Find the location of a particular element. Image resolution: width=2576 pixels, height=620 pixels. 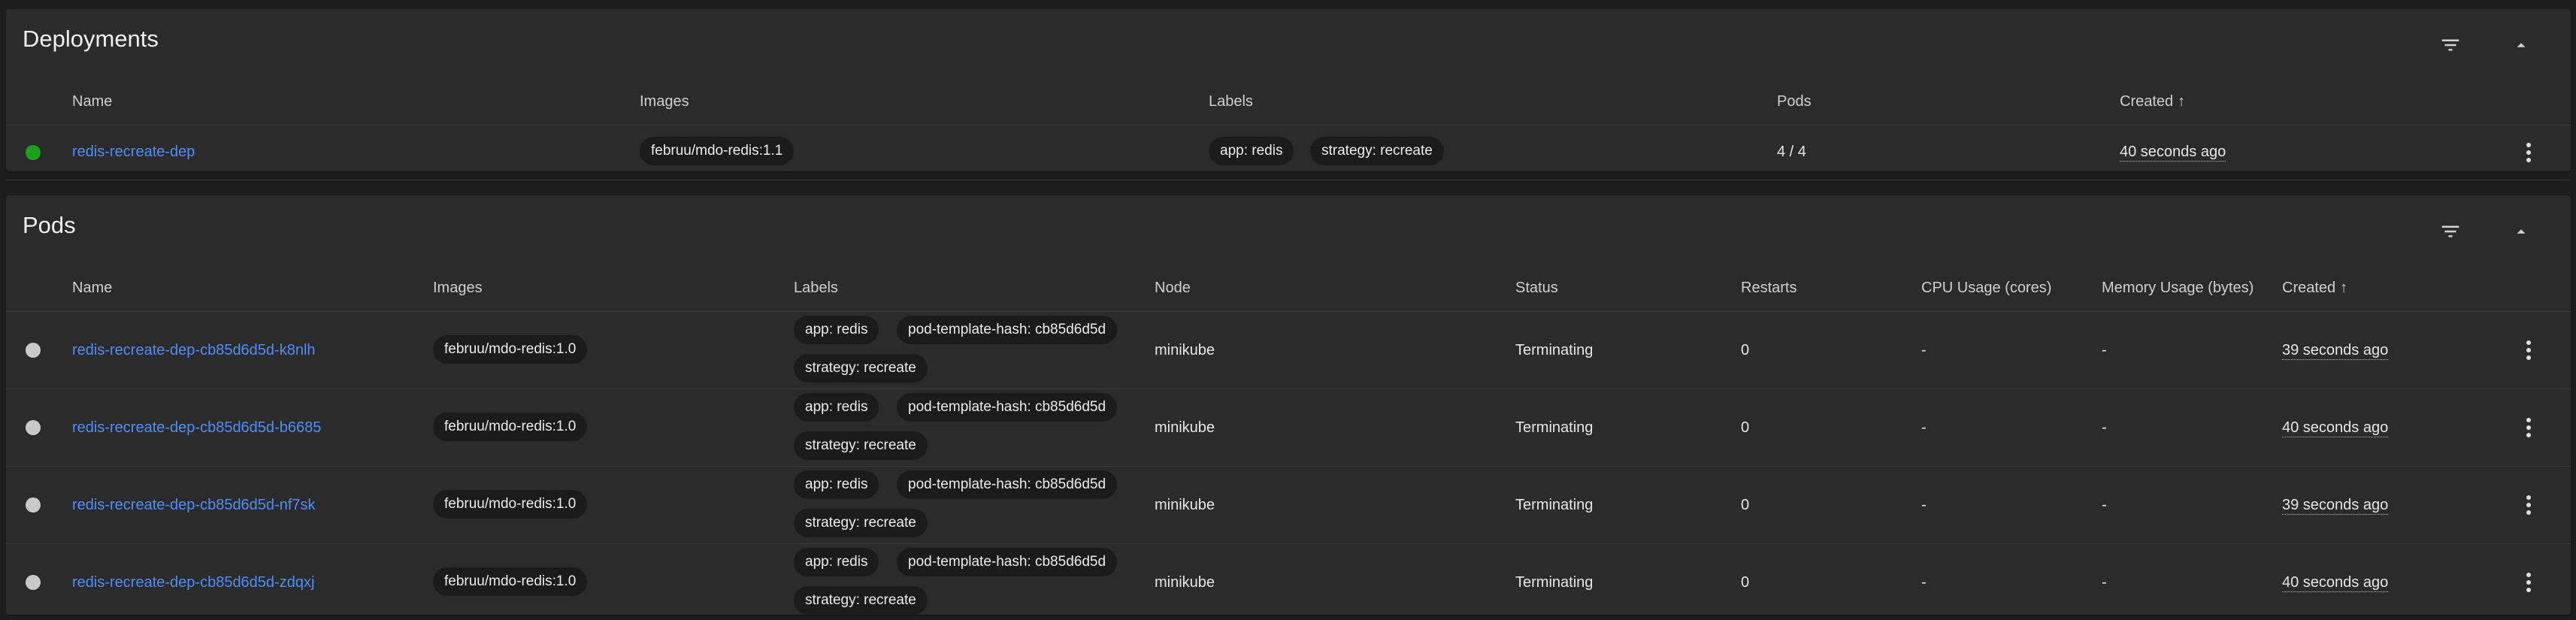

col-header-pods: Pods is located at coordinates (1794, 101).